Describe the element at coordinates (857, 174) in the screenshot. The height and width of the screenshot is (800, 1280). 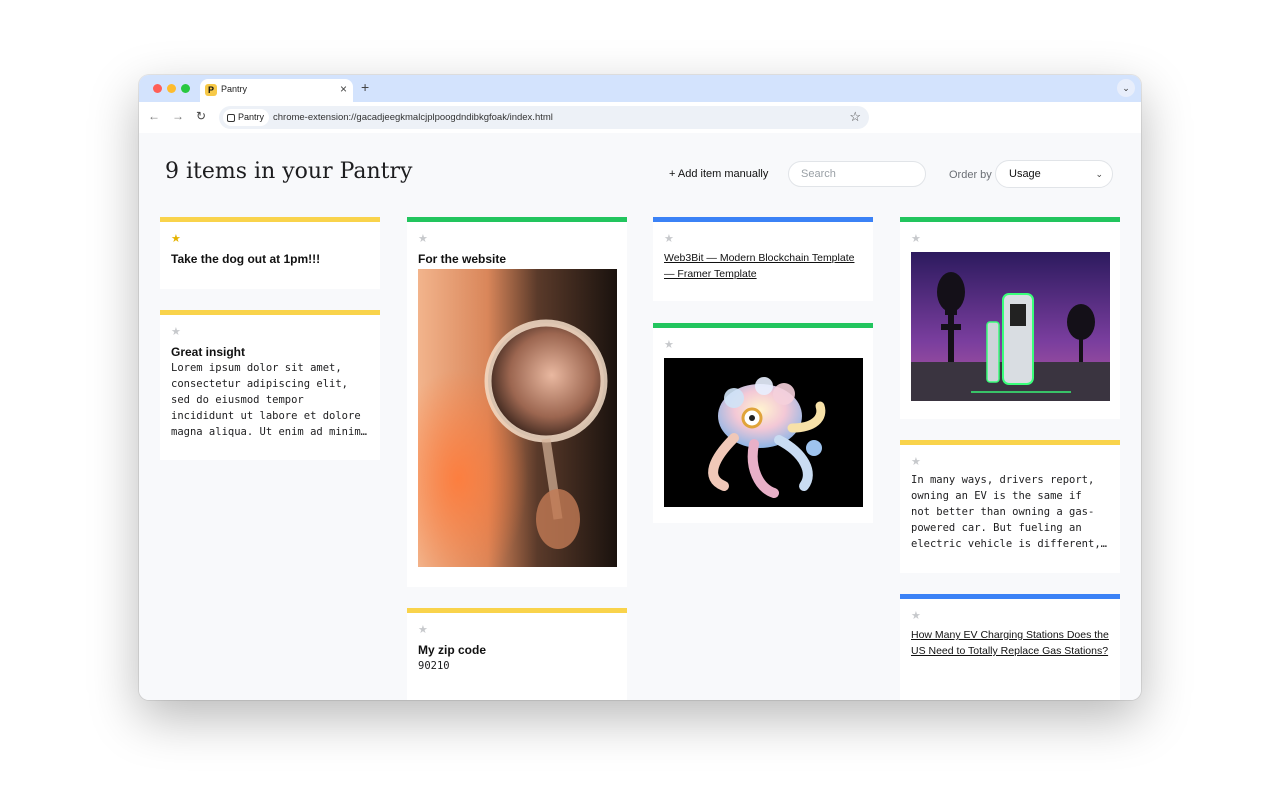
I see `search-input` at that location.